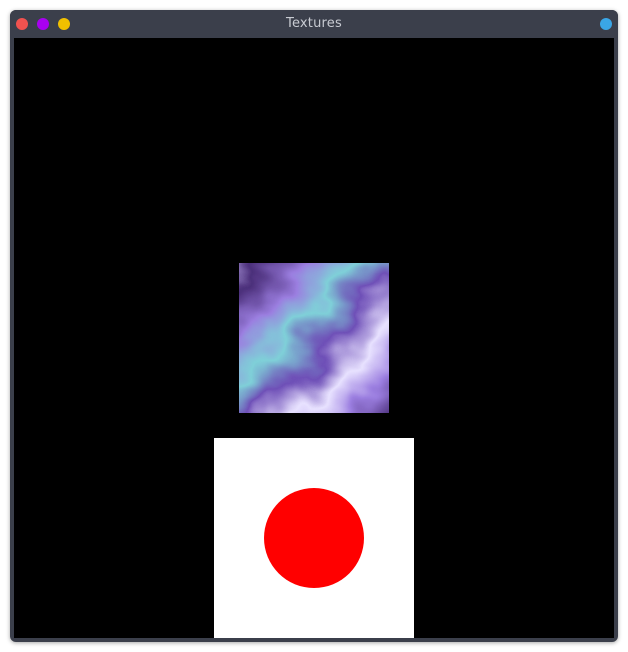  I want to click on red-circle, so click(314, 538).